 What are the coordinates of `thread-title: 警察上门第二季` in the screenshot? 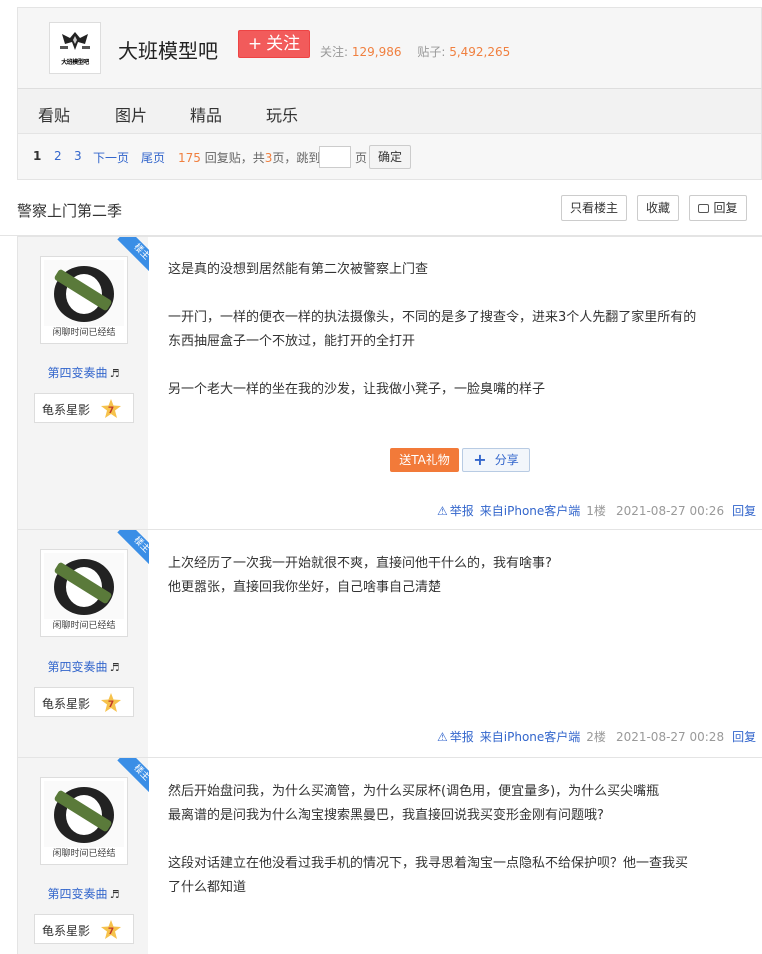 It's located at (70, 211).